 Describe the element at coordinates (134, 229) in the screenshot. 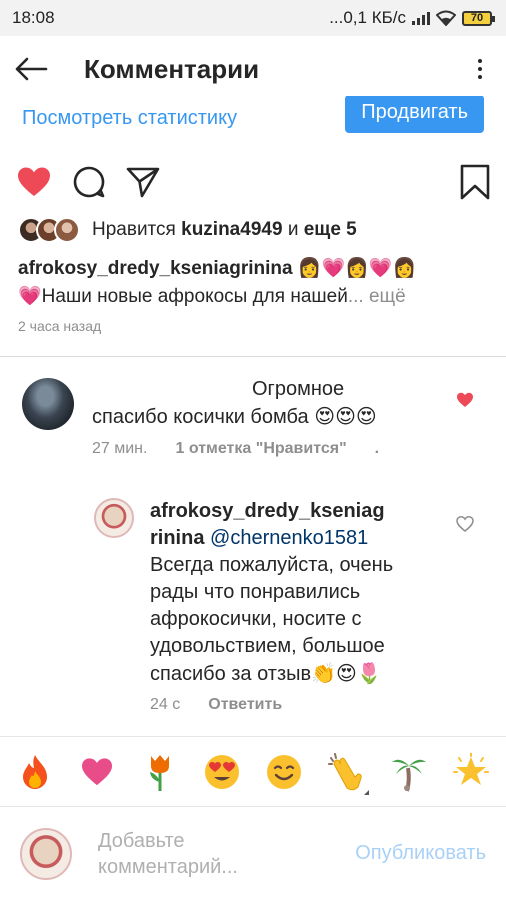

I see `likes-prefix: Нравится` at that location.